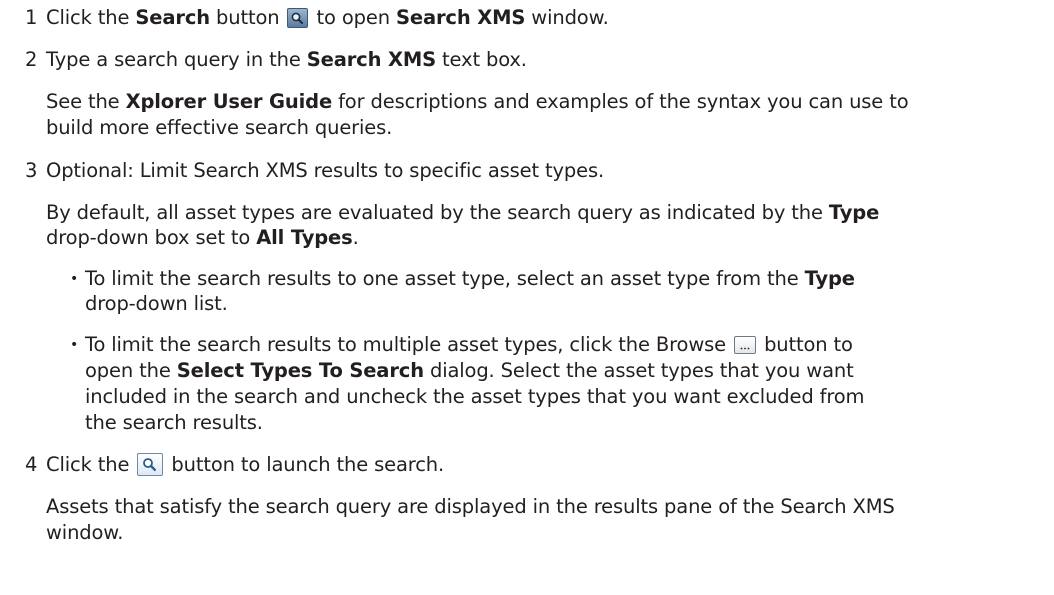 The width and height of the screenshot is (1054, 595). I want to click on dialog-name: Select Types To Search, so click(300, 370).